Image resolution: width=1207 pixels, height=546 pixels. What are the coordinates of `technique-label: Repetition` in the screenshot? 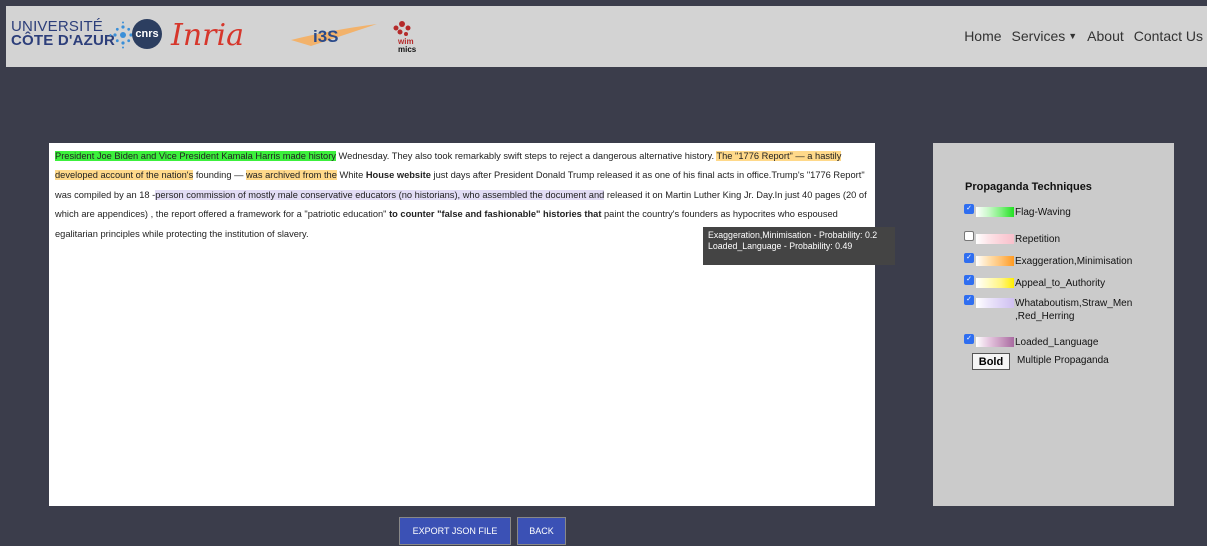 It's located at (1038, 239).